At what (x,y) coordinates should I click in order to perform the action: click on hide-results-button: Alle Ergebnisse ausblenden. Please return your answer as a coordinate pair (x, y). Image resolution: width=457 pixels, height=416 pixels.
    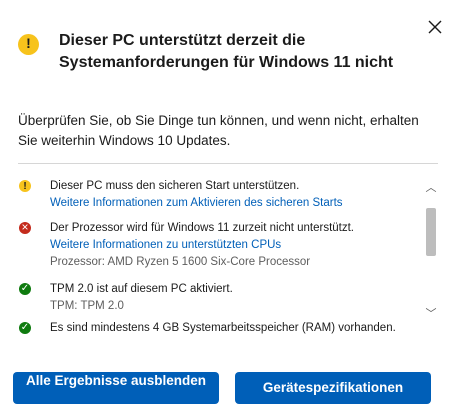
    Looking at the image, I should click on (116, 388).